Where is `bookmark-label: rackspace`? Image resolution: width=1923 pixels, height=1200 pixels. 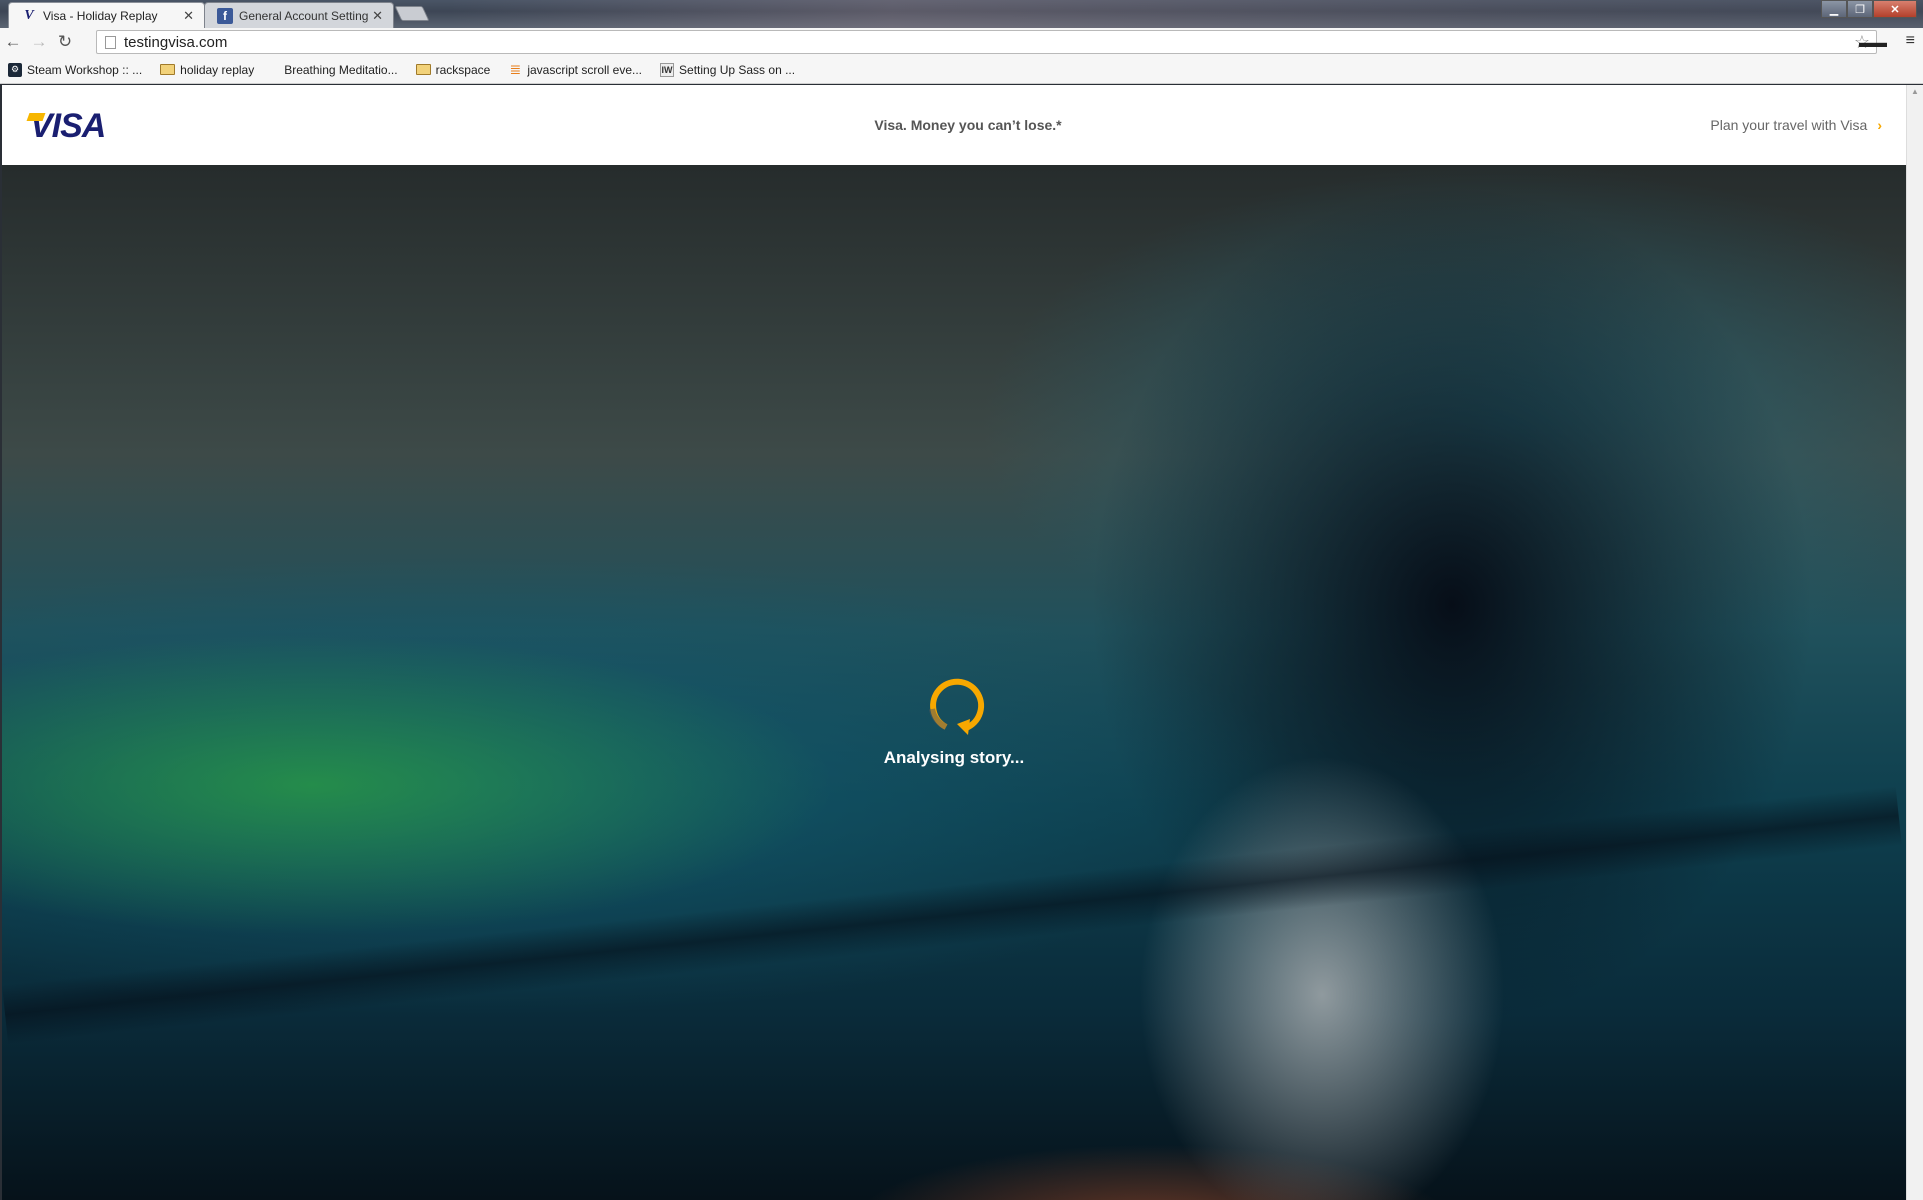 bookmark-label: rackspace is located at coordinates (463, 69).